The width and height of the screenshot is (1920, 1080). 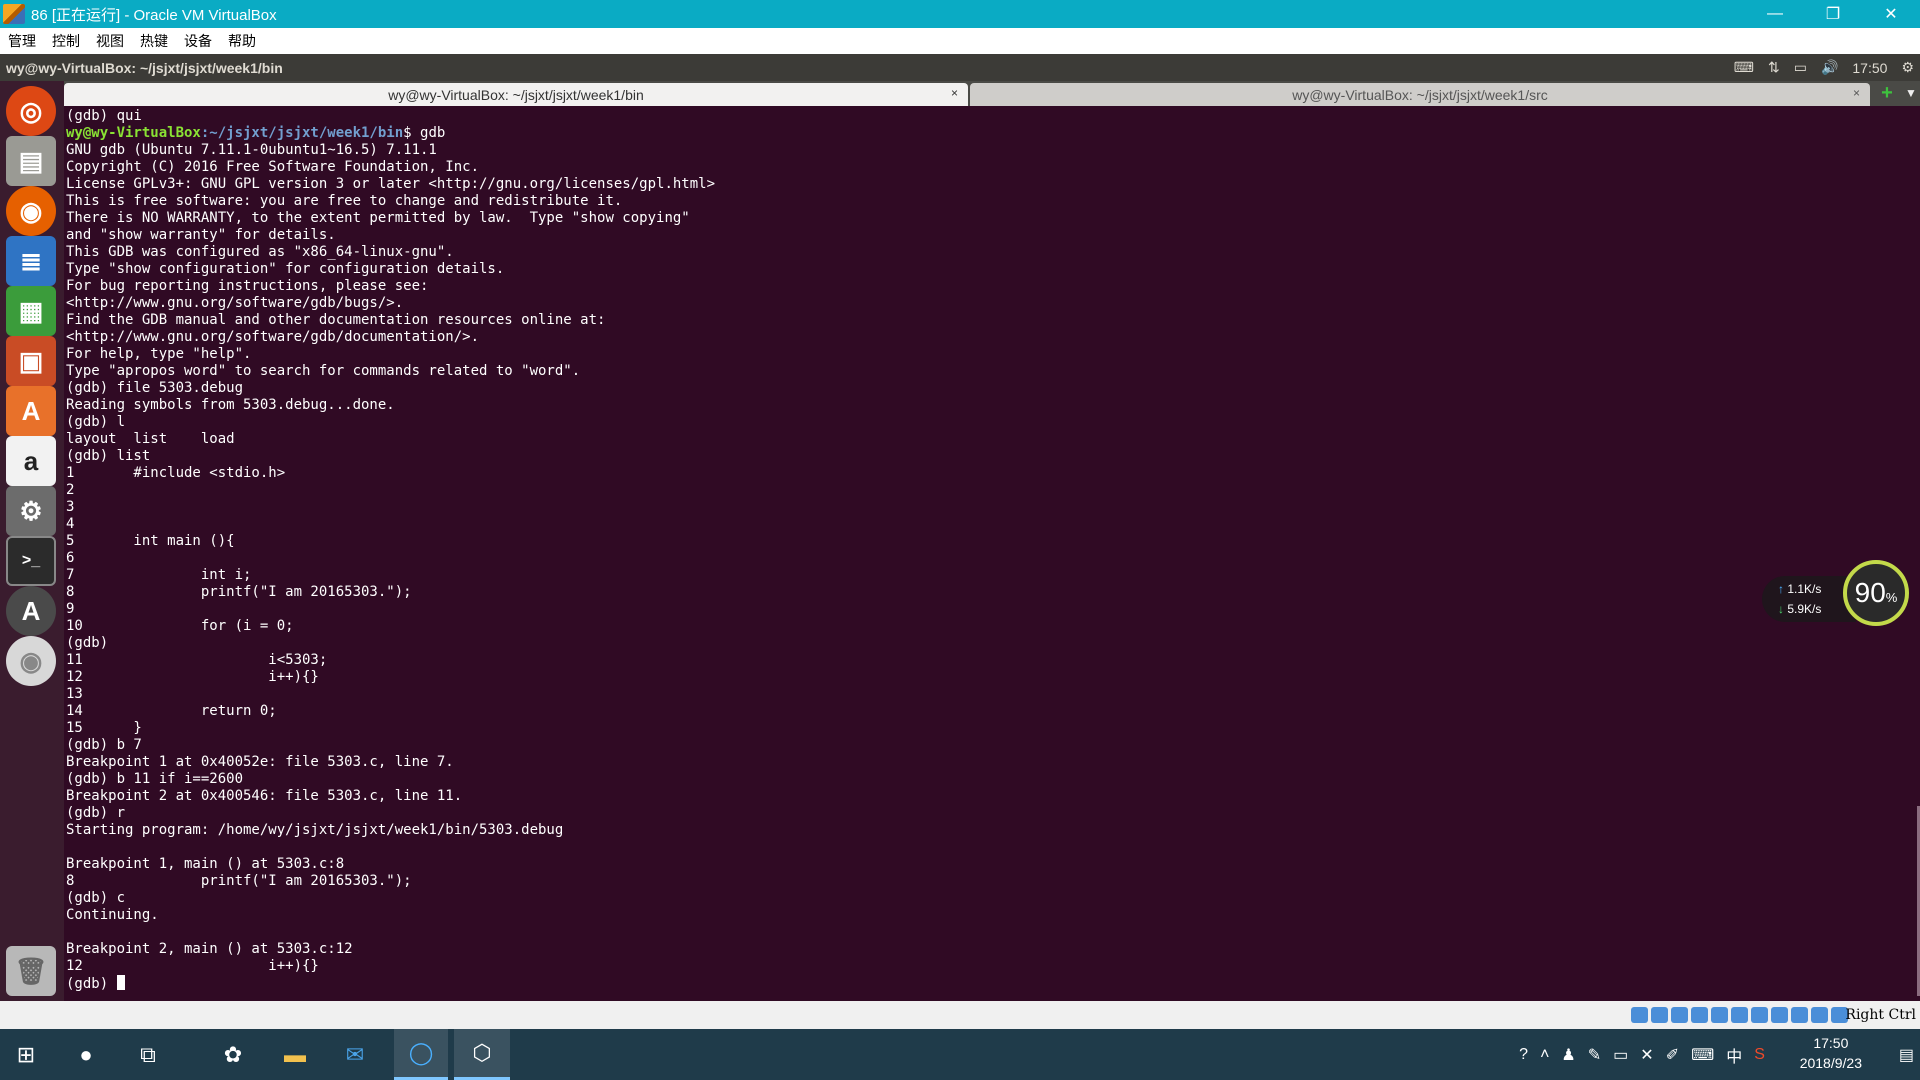 I want to click on speed-panel: ↑ 1.1K/s ↓ 5.9K/s, so click(x=1809, y=599).